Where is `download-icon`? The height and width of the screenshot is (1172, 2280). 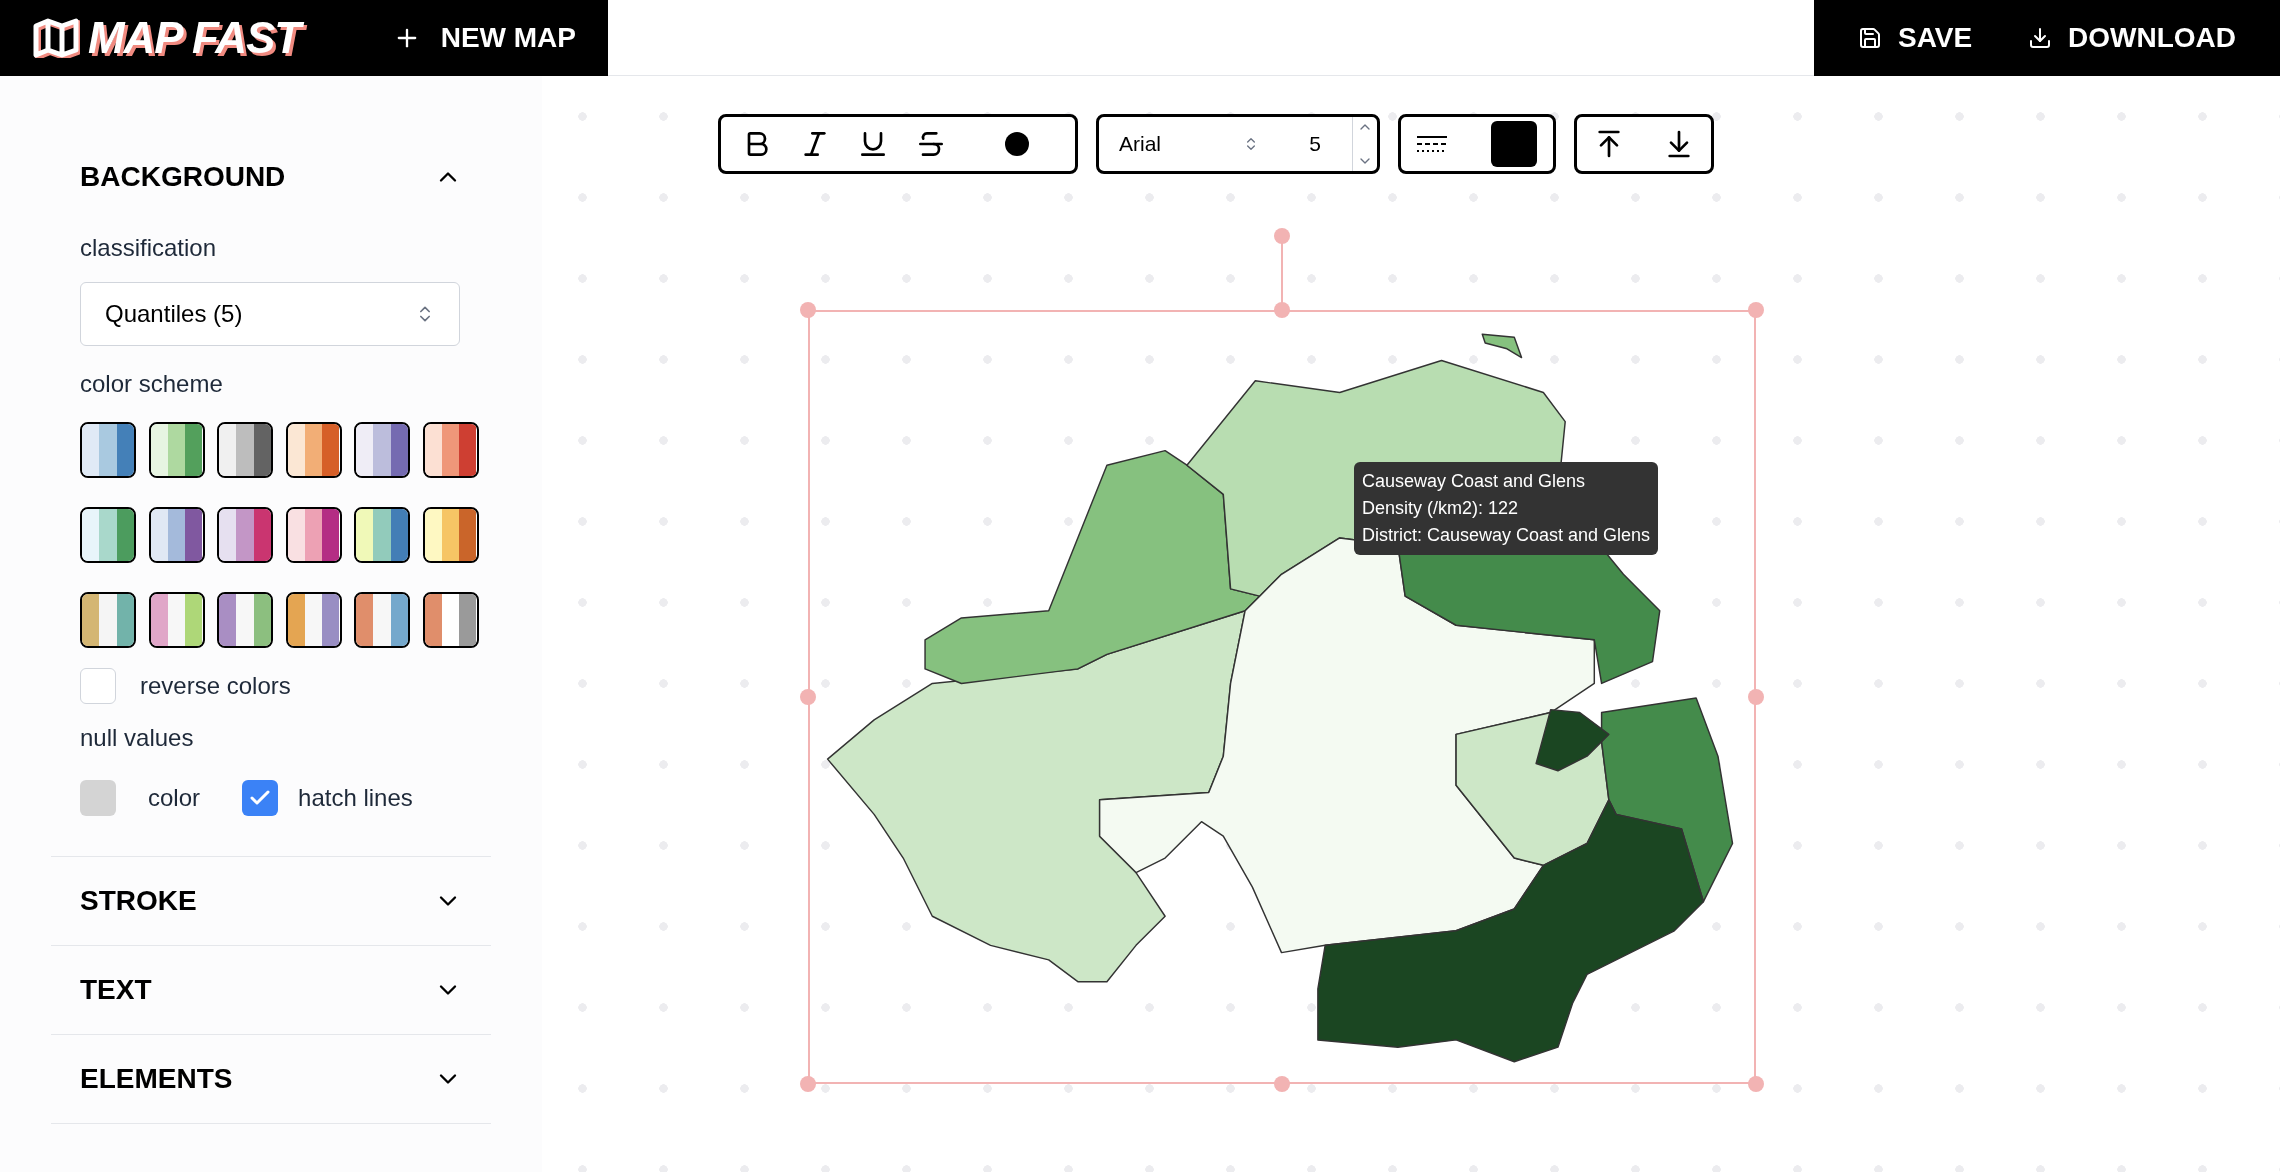 download-icon is located at coordinates (2040, 38).